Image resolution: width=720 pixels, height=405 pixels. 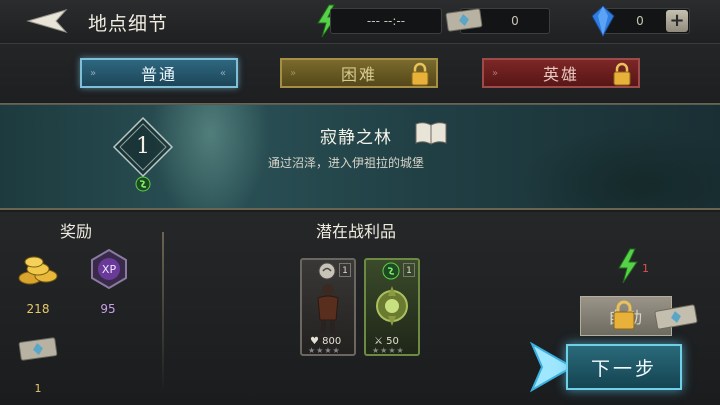 I want to click on stage-description: 通过沼泽，进入伊祖拉的城堡, so click(x=346, y=163).